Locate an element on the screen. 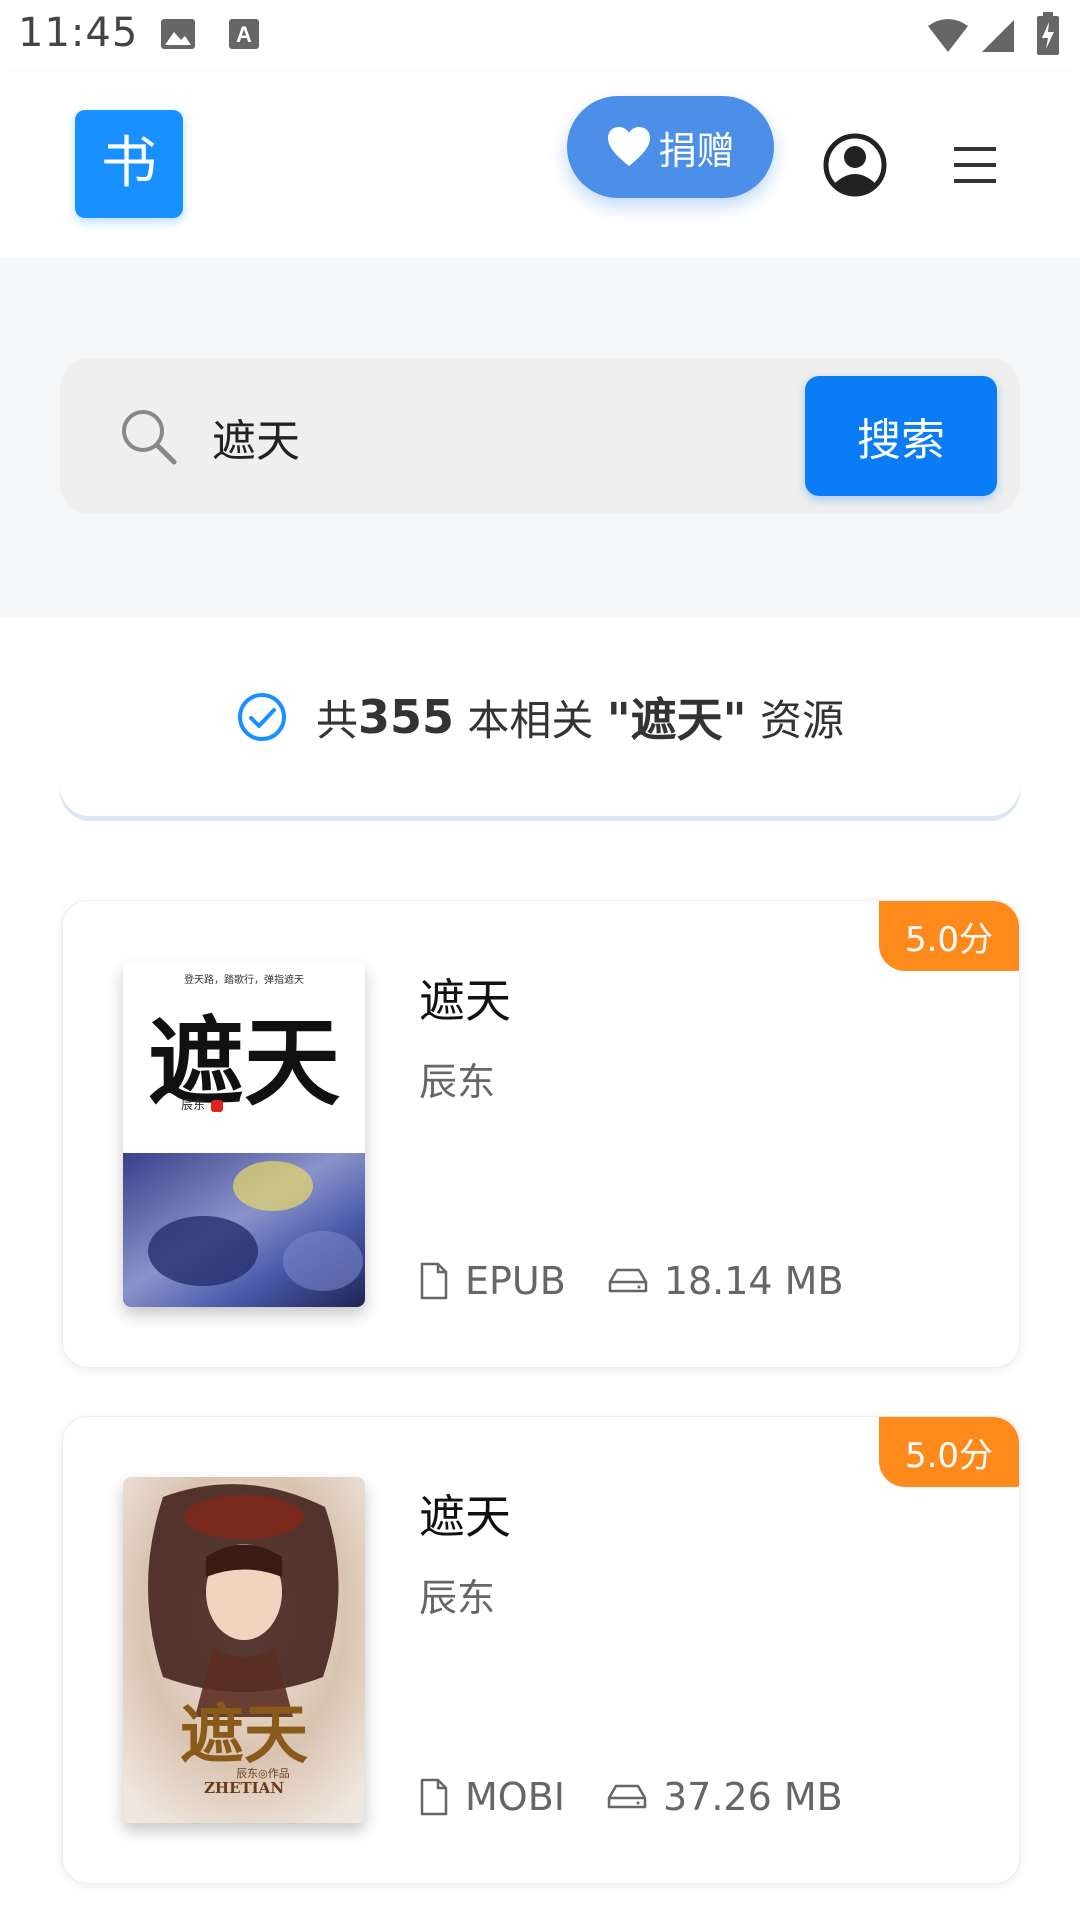  svg-text: A is located at coordinates (244, 34).